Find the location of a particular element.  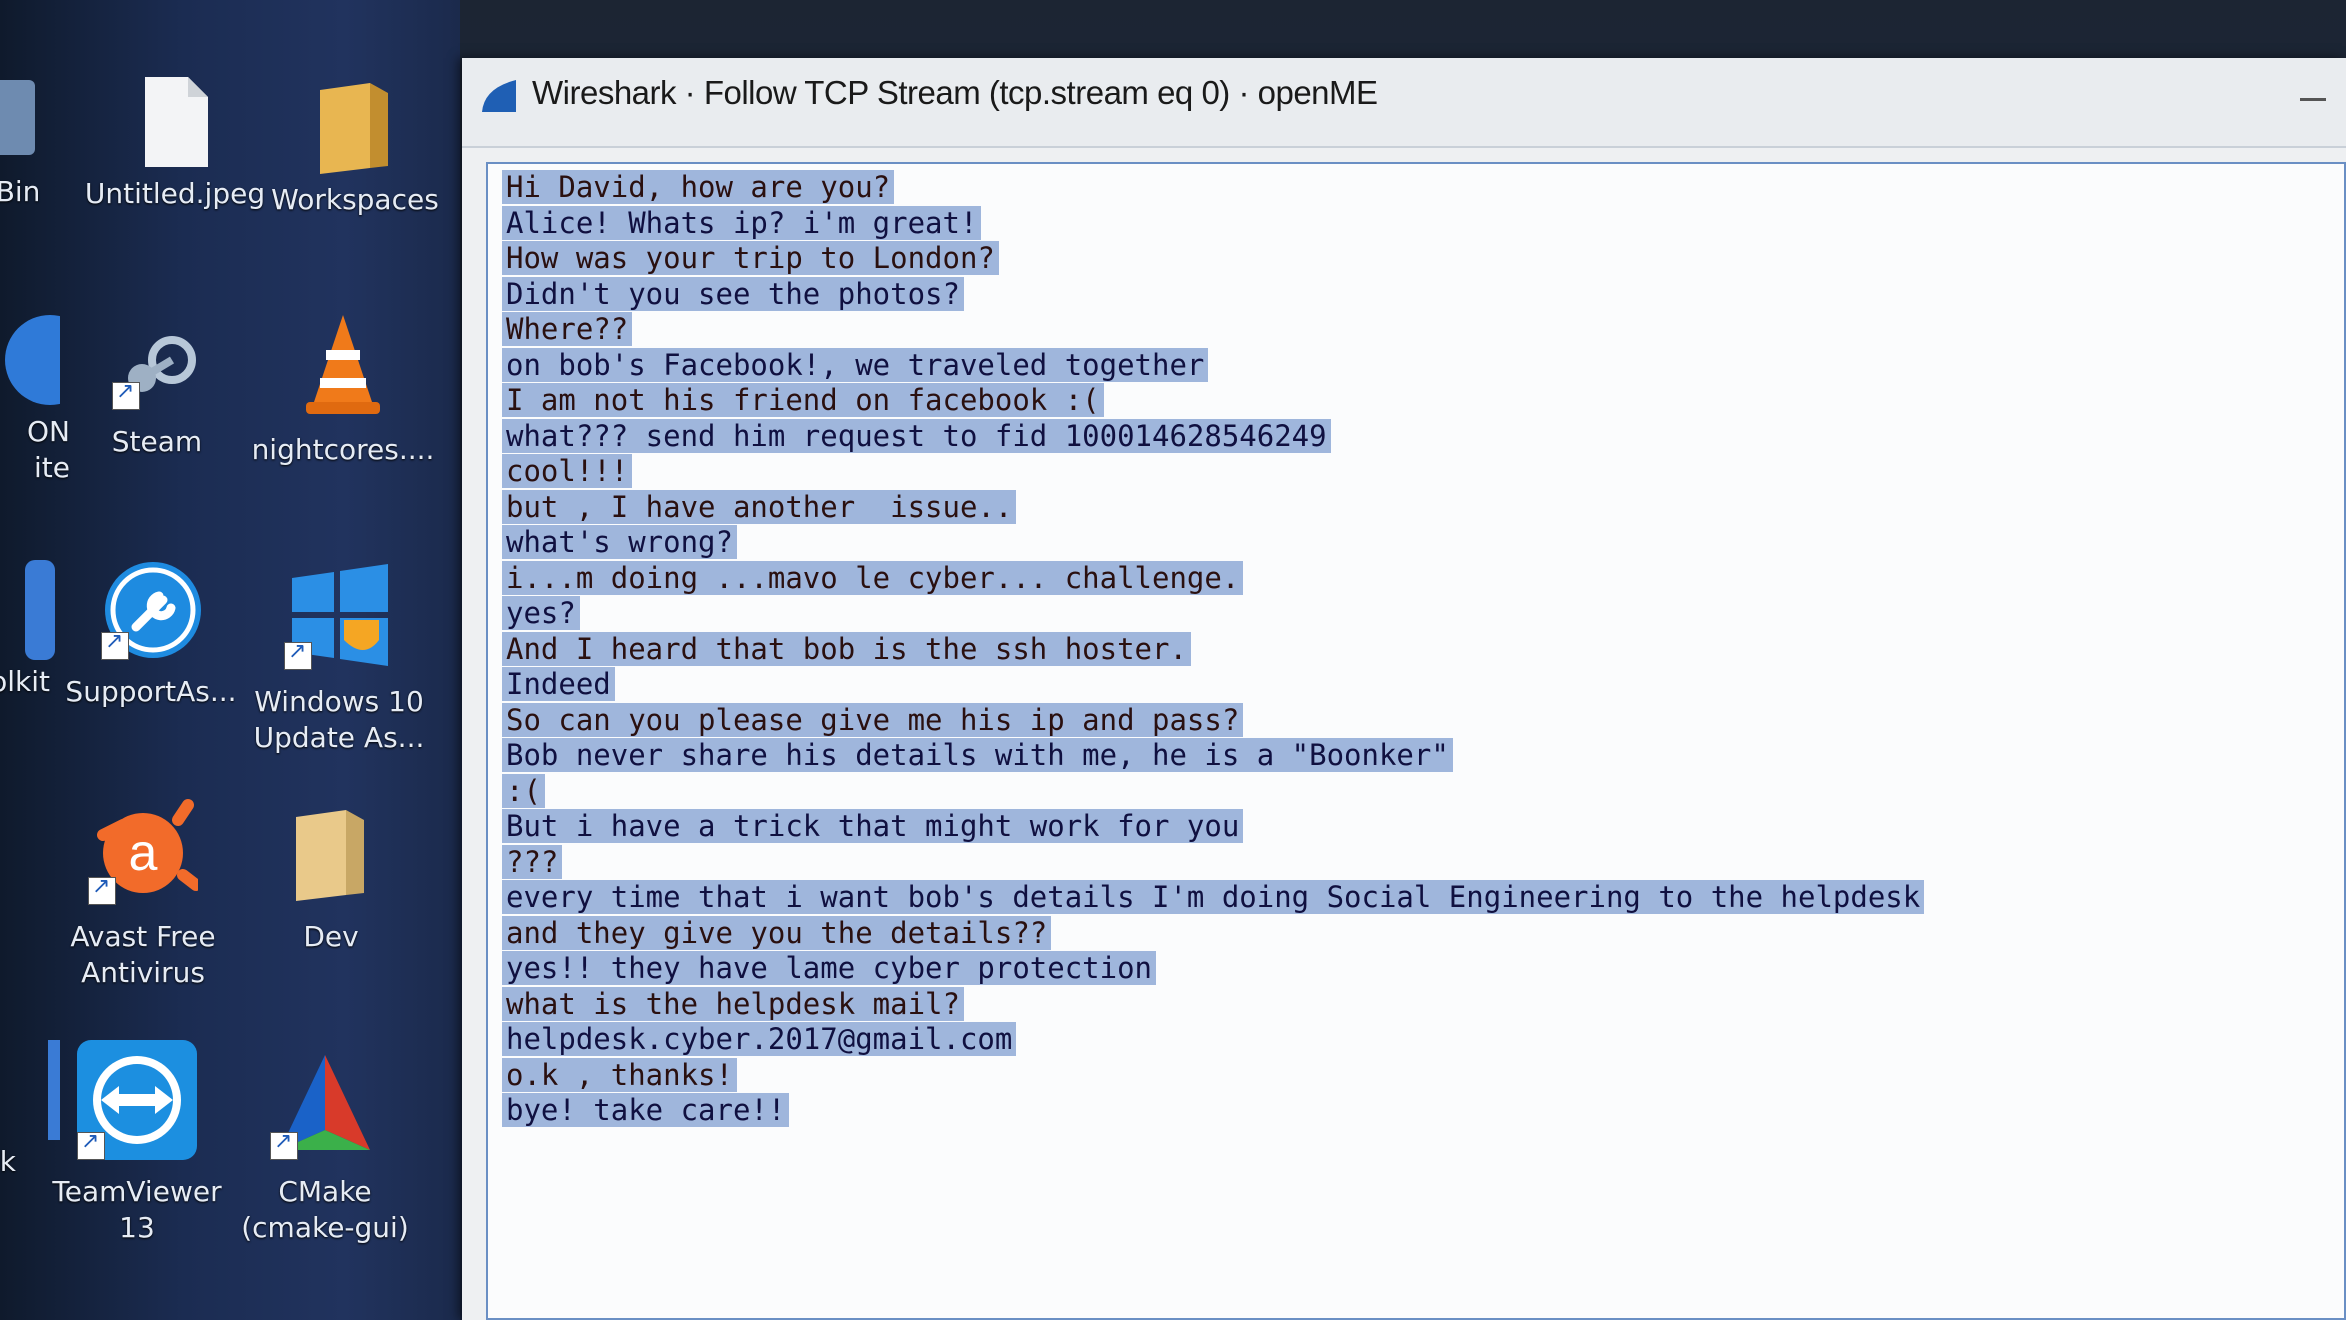

icon-label: Workspaces is located at coordinates (355, 199).